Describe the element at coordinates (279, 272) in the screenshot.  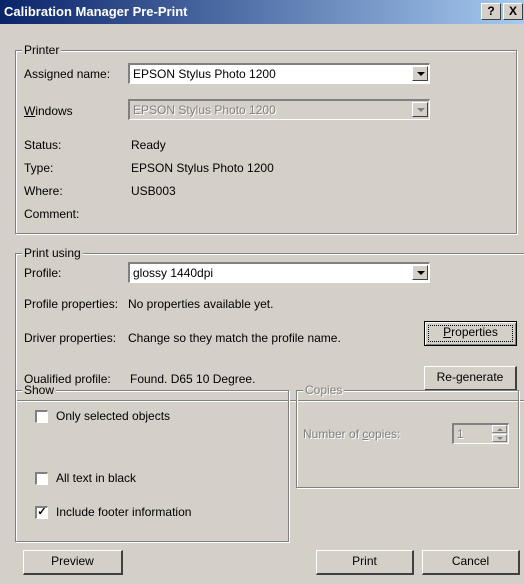
I see `profile-select: glossy 1440dpi` at that location.